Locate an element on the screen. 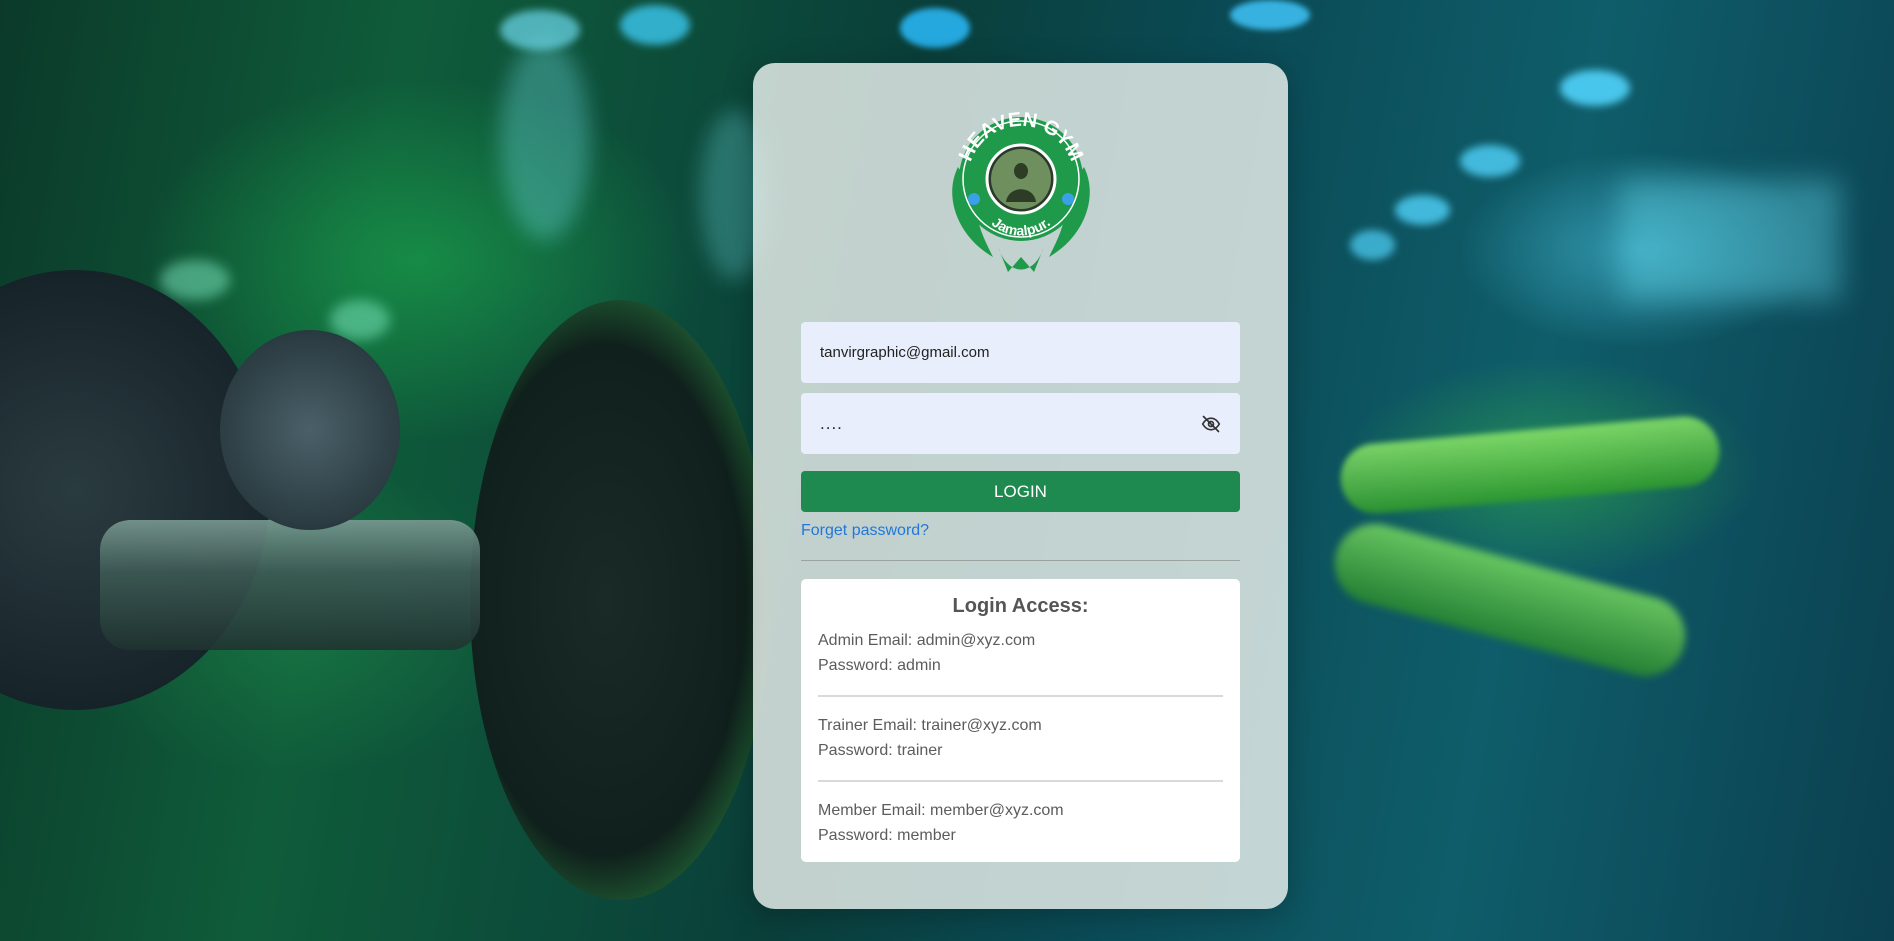 This screenshot has width=1894, height=941. eye-off-icon is located at coordinates (1211, 424).